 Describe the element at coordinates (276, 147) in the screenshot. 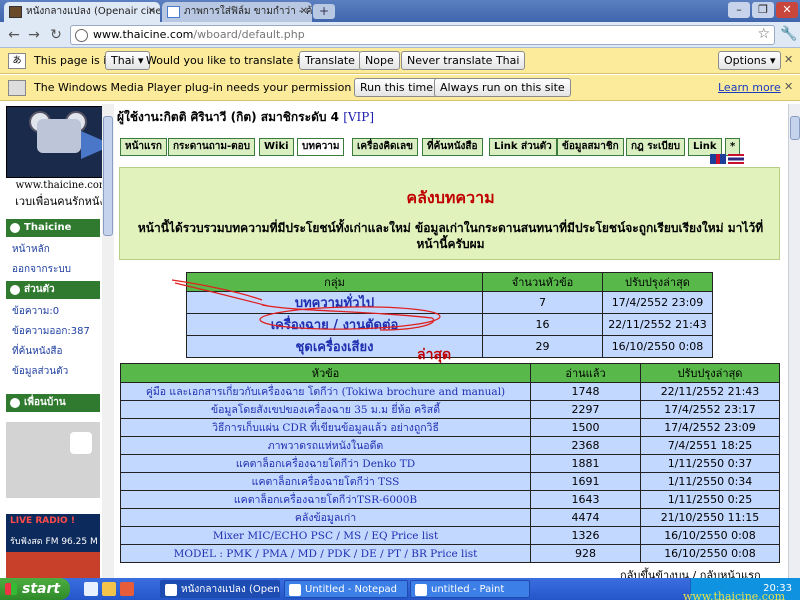

I see `nav-tab-wiki: Wiki` at that location.